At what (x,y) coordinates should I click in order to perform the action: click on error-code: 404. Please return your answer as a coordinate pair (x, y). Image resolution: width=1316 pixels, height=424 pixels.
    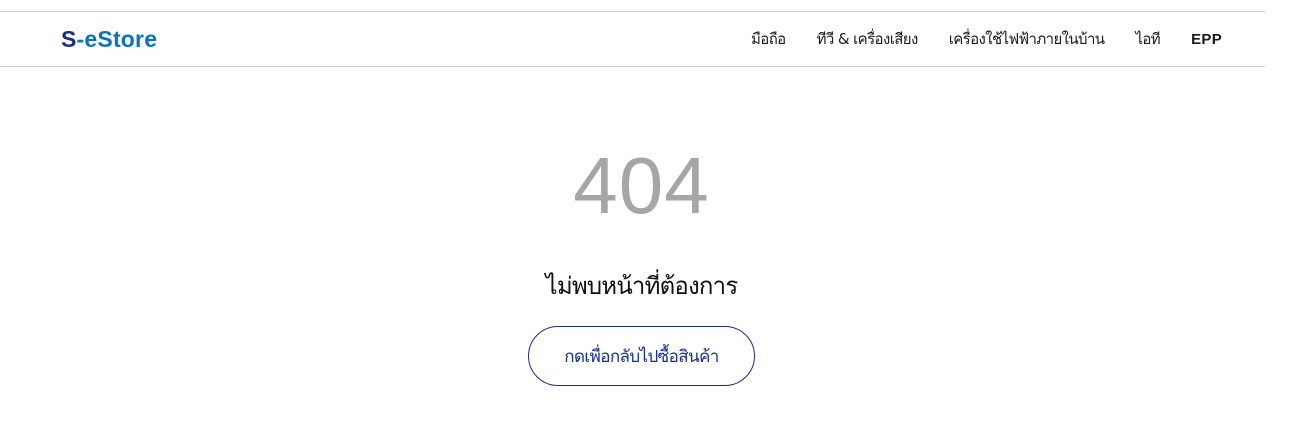
    Looking at the image, I should click on (641, 185).